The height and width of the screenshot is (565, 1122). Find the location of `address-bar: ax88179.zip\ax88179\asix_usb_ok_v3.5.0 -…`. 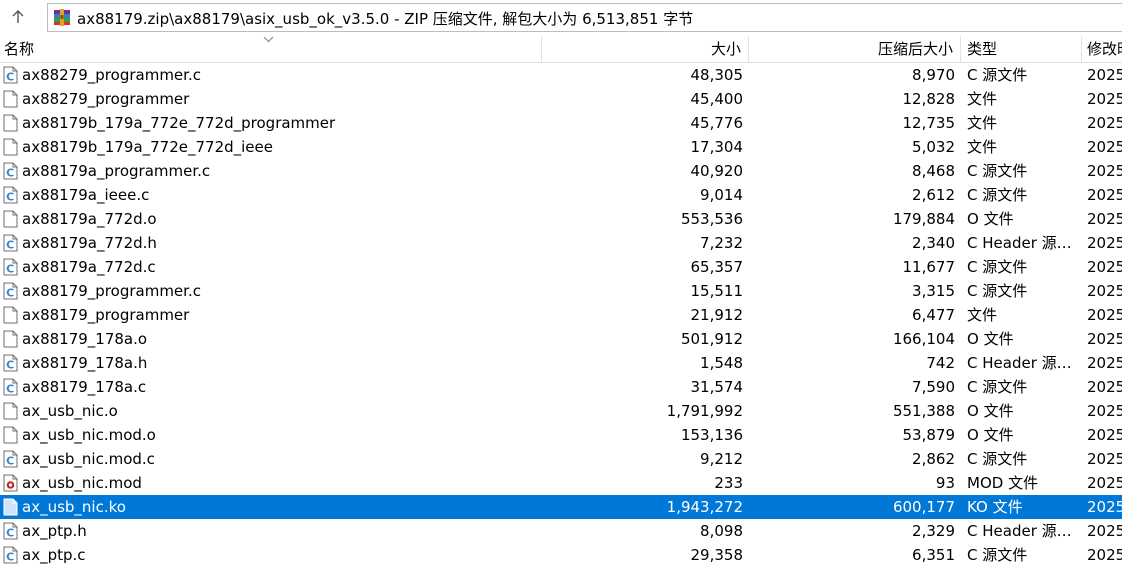

address-bar: ax88179.zip\ax88179\asix_usb_ok_v3.5.0 -… is located at coordinates (561, 18).